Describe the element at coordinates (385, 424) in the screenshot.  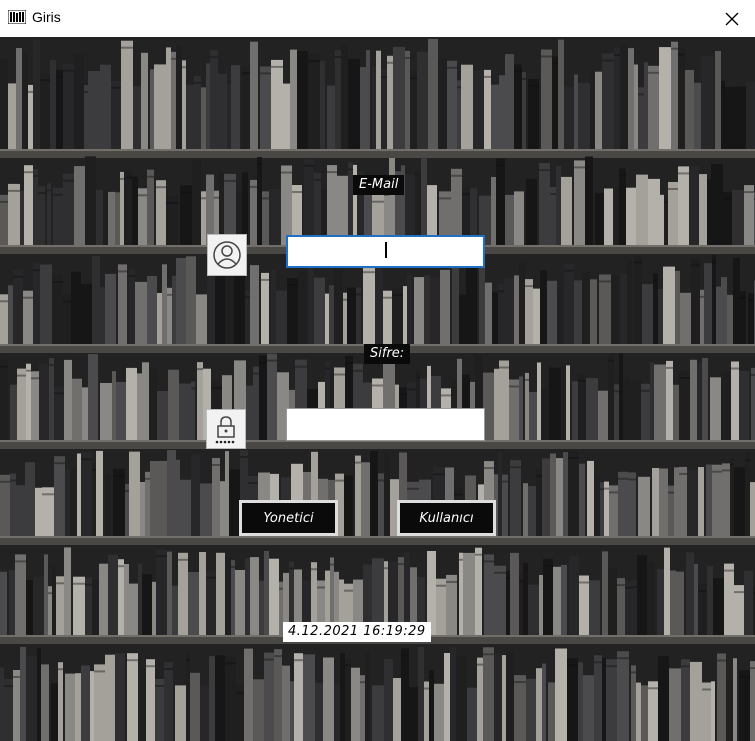
I see `password-input` at that location.